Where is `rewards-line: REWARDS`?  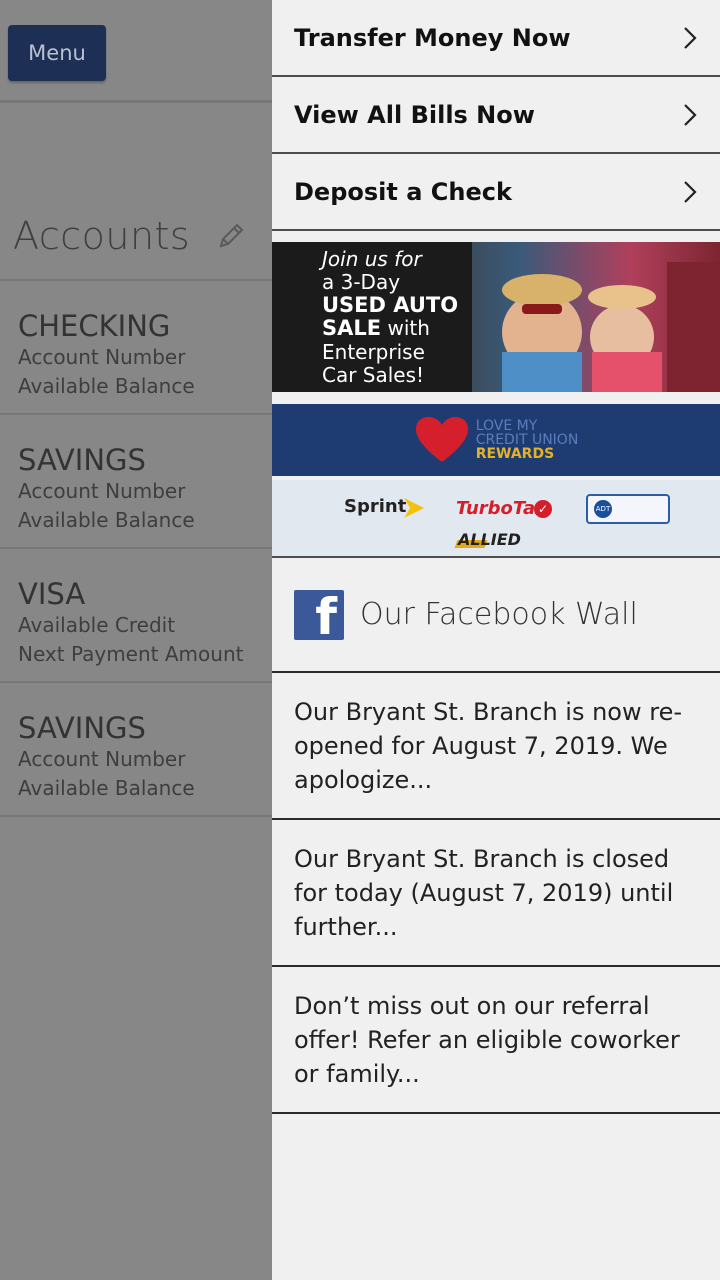
rewards-line: REWARDS is located at coordinates (515, 454).